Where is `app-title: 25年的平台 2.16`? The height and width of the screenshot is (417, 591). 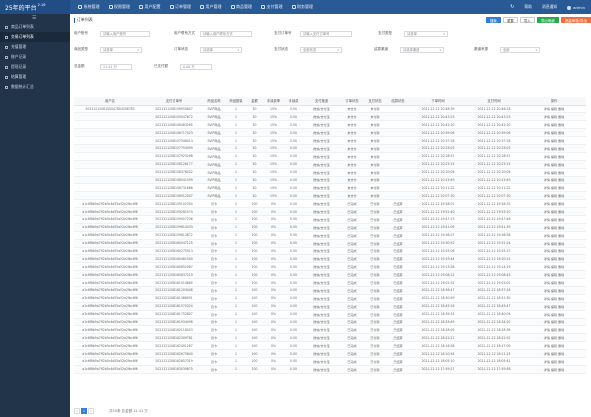 app-title: 25年的平台 2.16 is located at coordinates (35, 7).